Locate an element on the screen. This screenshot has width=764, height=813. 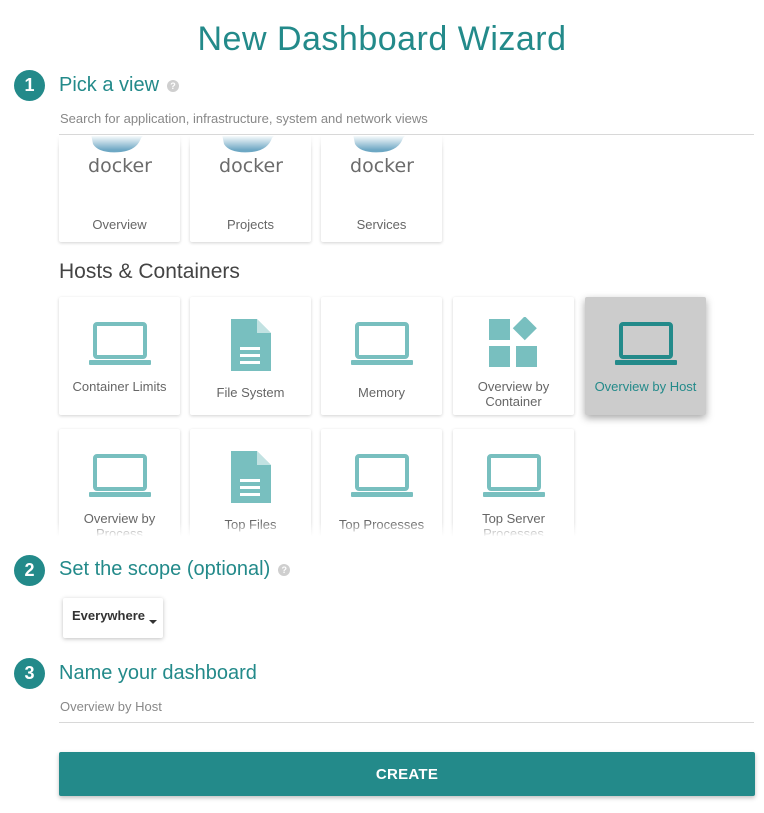
tile-label: Memory is located at coordinates (381, 392).